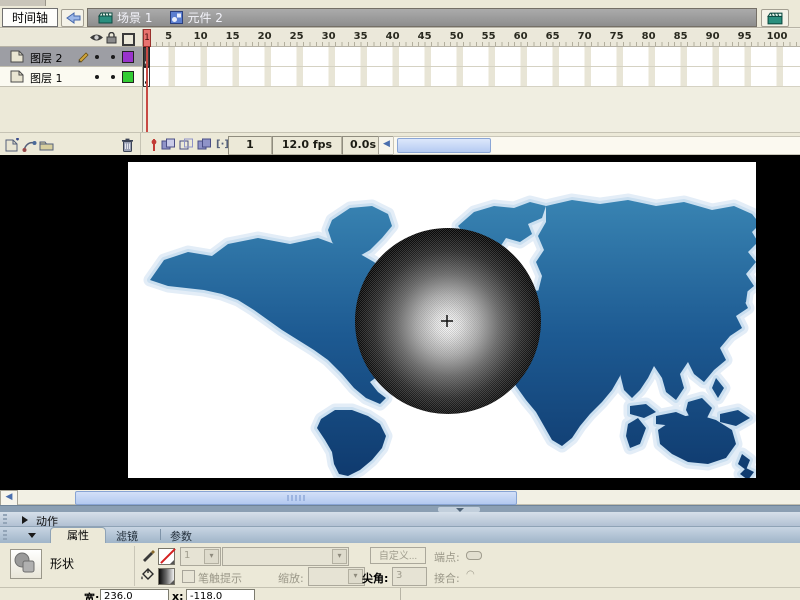 This screenshot has width=800, height=600. Describe the element at coordinates (177, 17) in the screenshot. I see `symbol-icon` at that location.